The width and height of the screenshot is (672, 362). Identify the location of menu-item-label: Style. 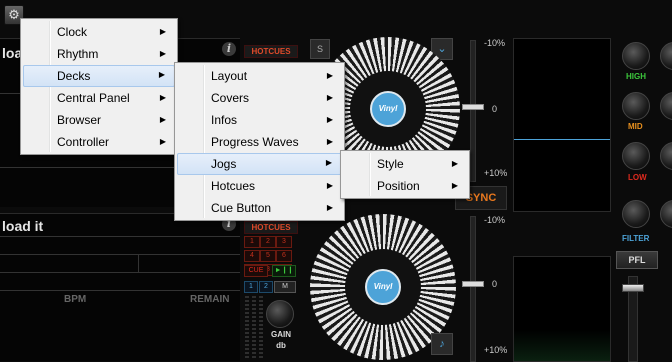
(390, 164).